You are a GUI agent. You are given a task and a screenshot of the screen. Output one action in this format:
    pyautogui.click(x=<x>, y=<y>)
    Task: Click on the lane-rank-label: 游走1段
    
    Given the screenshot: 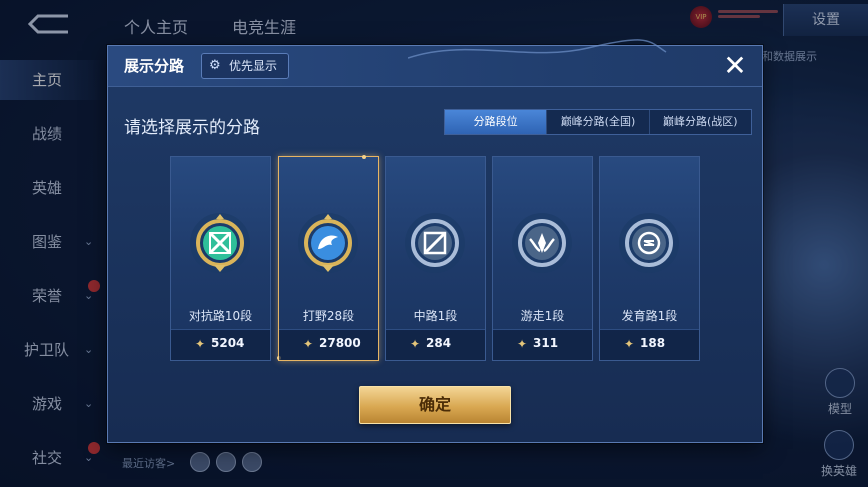 What is the action you would take?
    pyautogui.click(x=542, y=316)
    